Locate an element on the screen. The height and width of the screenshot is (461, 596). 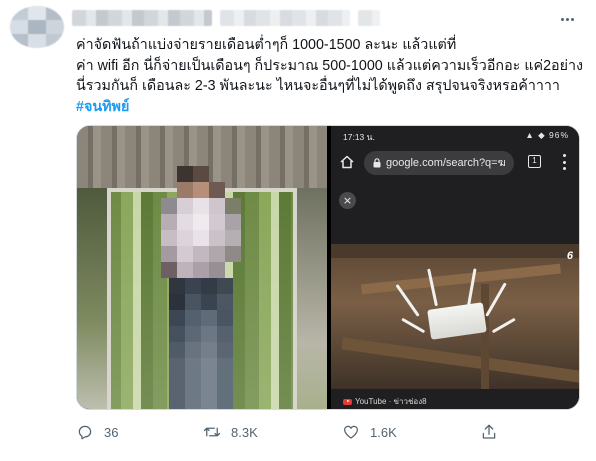
like-button: 1.6K is located at coordinates (369, 432).